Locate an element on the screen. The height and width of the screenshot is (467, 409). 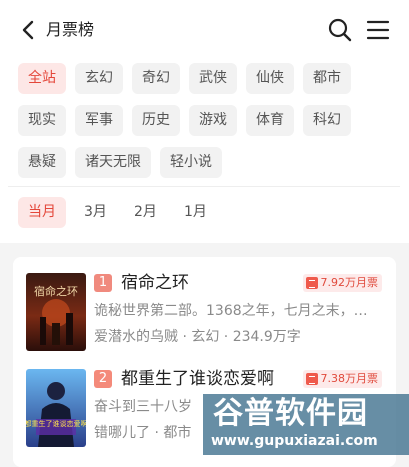
header-bar: 月票榜 is located at coordinates (204, 30).